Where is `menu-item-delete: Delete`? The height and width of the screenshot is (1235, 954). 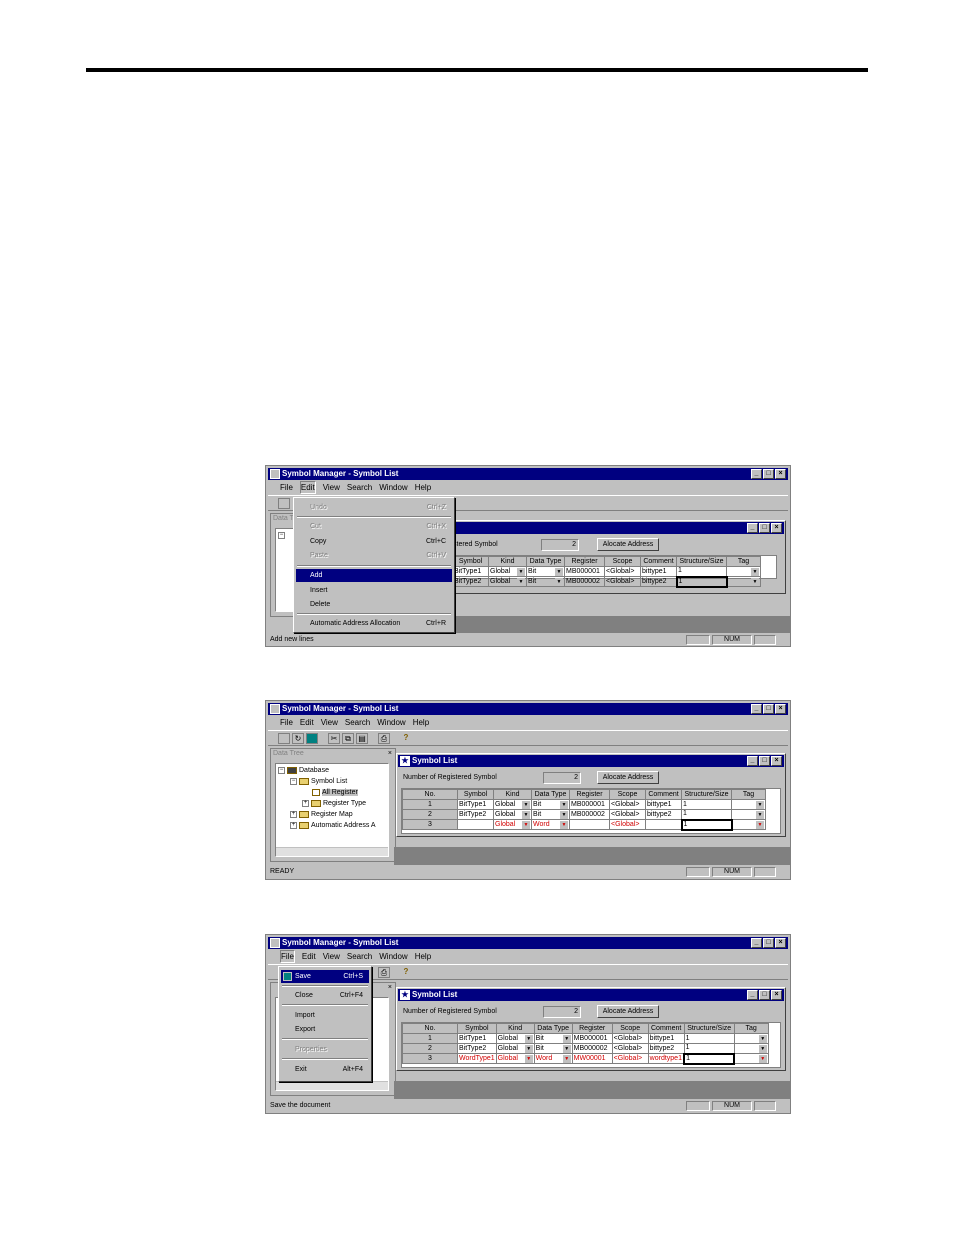
menu-item-delete: Delete is located at coordinates (374, 604).